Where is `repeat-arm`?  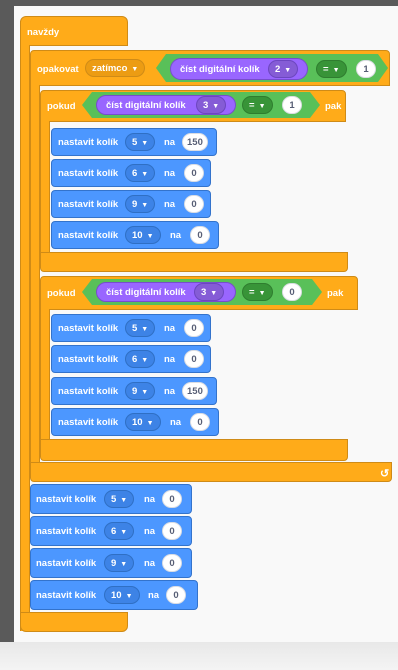 repeat-arm is located at coordinates (35, 274).